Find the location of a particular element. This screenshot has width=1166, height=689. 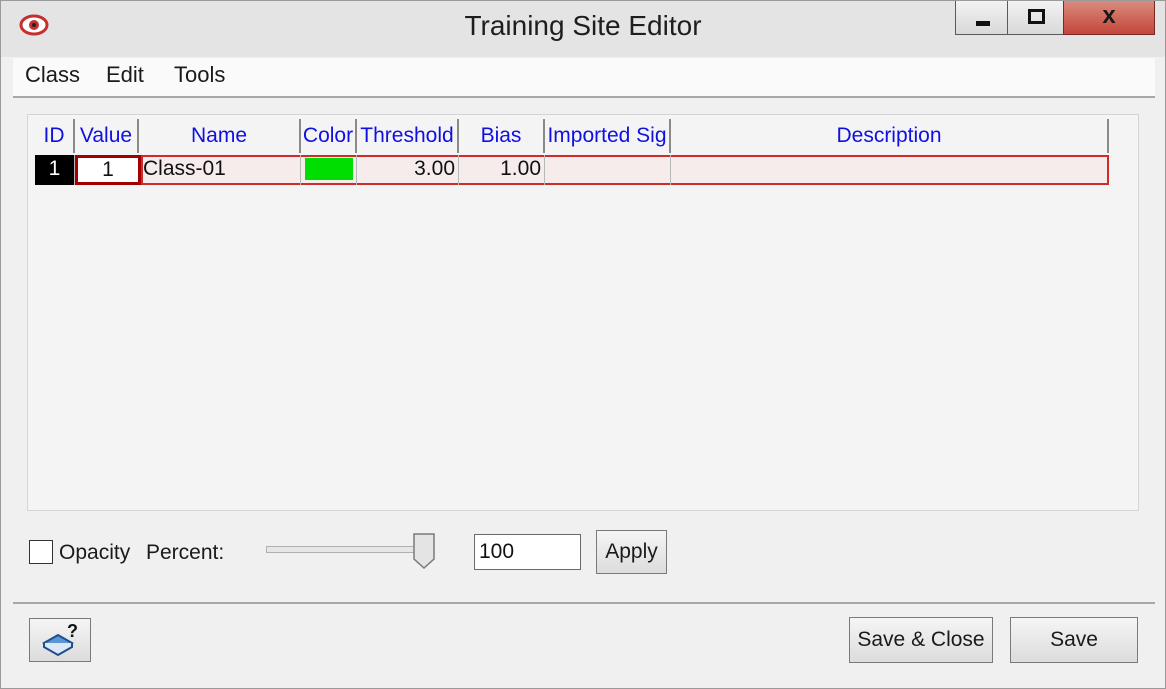

maximize-icon is located at coordinates (1036, 16).